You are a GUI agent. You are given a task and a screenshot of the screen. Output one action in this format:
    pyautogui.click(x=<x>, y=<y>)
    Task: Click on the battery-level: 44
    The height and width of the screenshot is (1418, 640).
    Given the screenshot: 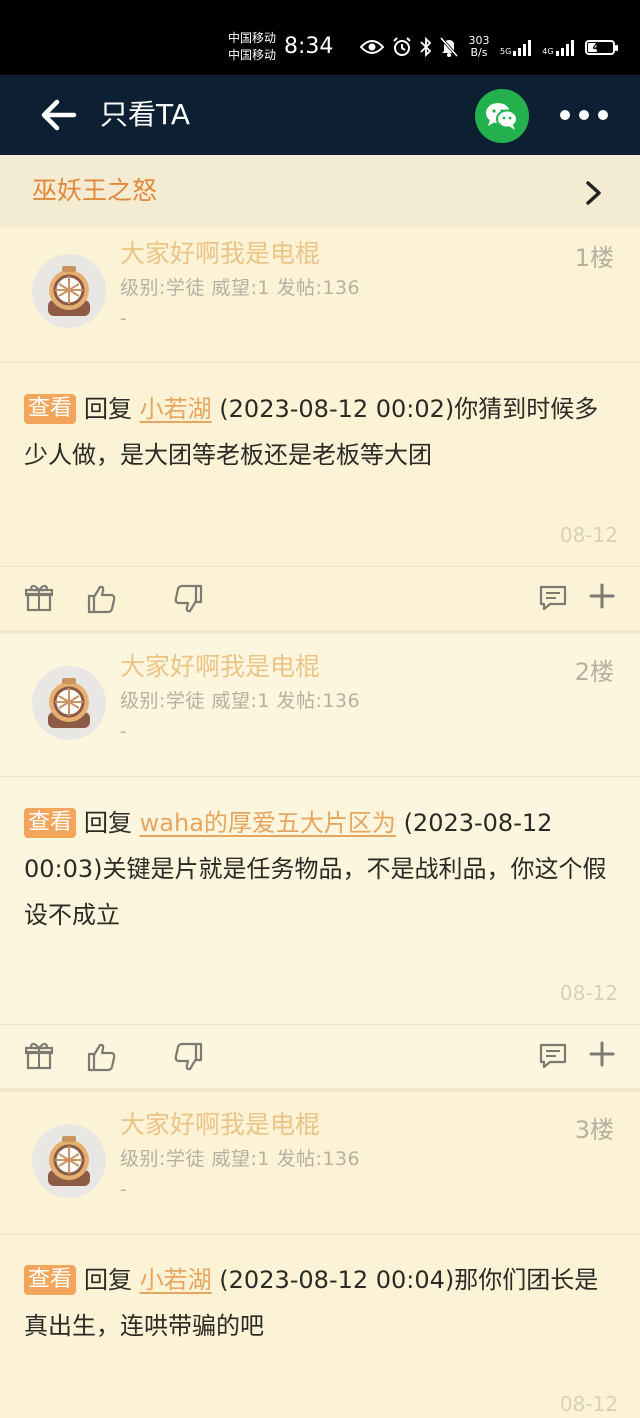 What is the action you would take?
    pyautogui.click(x=599, y=47)
    